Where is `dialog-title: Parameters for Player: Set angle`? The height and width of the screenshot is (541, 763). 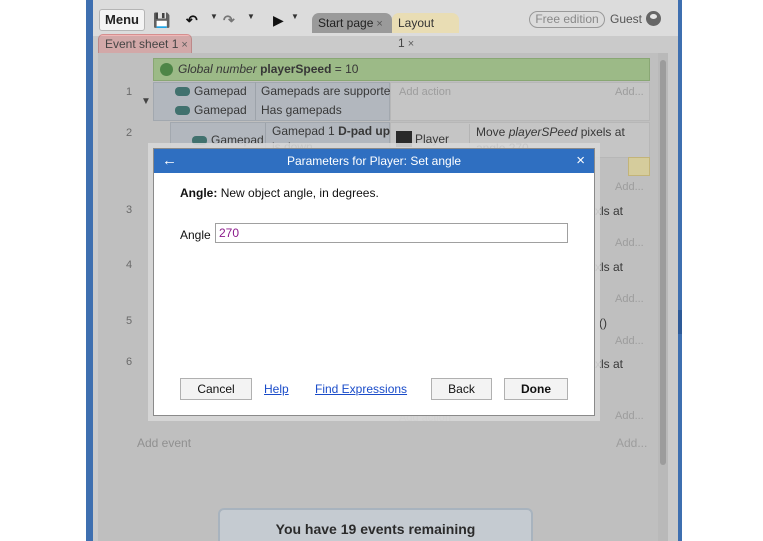 dialog-title: Parameters for Player: Set angle is located at coordinates (374, 161).